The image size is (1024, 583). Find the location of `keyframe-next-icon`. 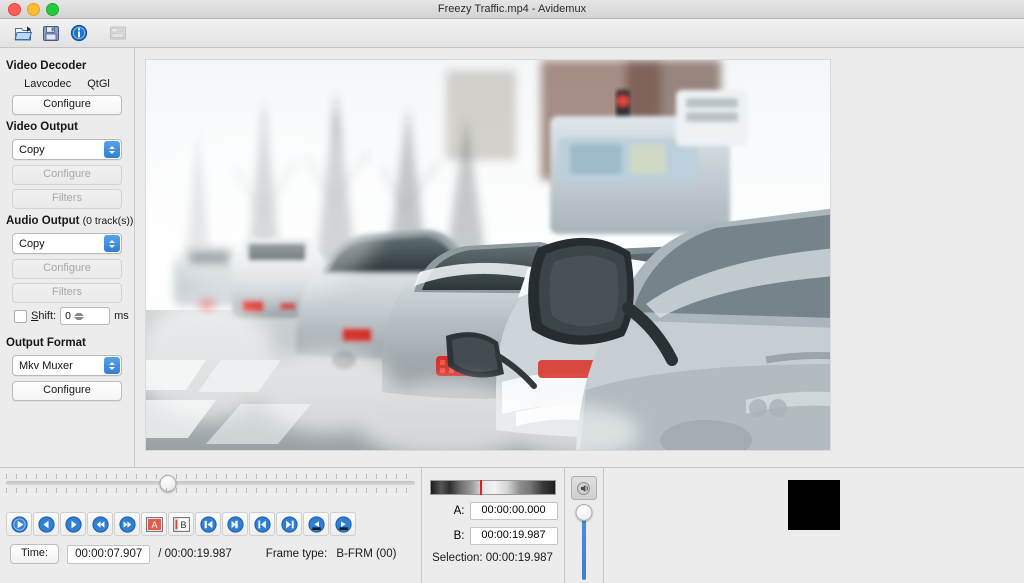

keyframe-next-icon is located at coordinates (289, 524).